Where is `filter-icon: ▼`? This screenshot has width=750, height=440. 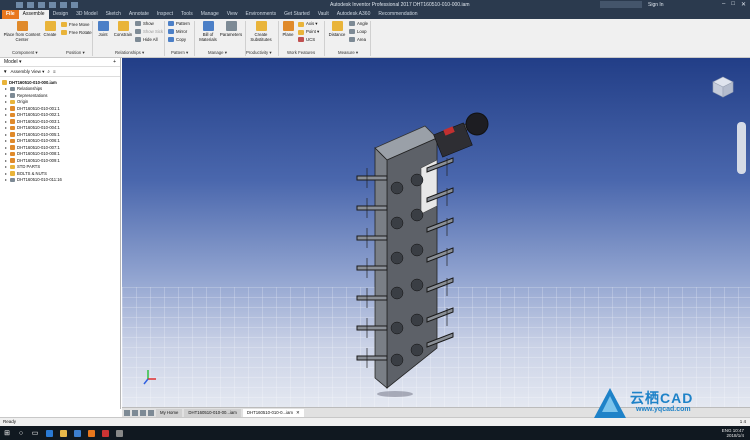 filter-icon: ▼ is located at coordinates (5, 71).